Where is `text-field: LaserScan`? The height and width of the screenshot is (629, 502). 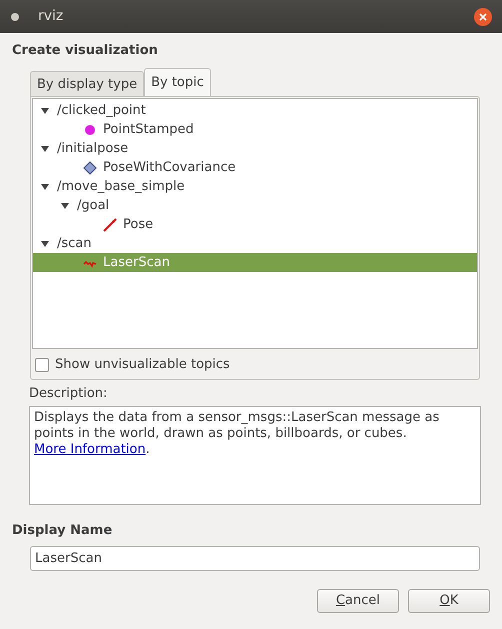 text-field: LaserScan is located at coordinates (255, 558).